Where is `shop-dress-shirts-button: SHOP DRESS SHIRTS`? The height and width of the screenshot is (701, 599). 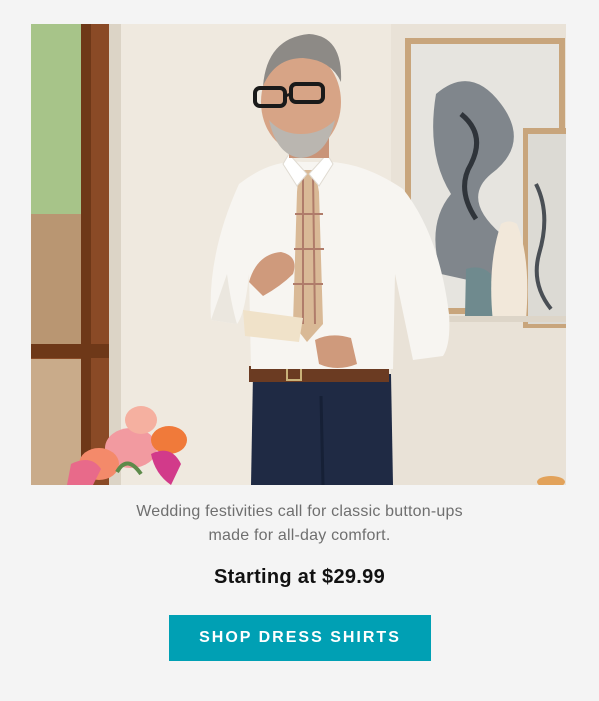
shop-dress-shirts-button: SHOP DRESS SHIRTS is located at coordinates (300, 638).